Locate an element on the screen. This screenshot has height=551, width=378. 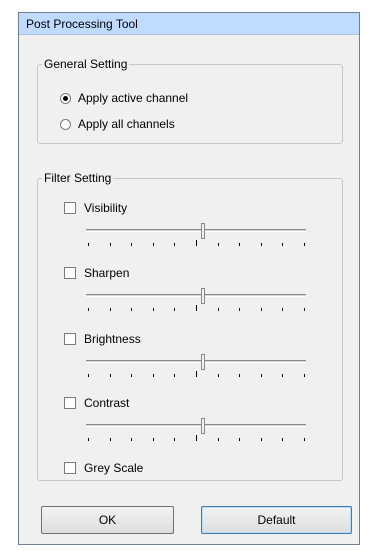
radio-apply-active-channel: Apply active channel is located at coordinates (124, 98).